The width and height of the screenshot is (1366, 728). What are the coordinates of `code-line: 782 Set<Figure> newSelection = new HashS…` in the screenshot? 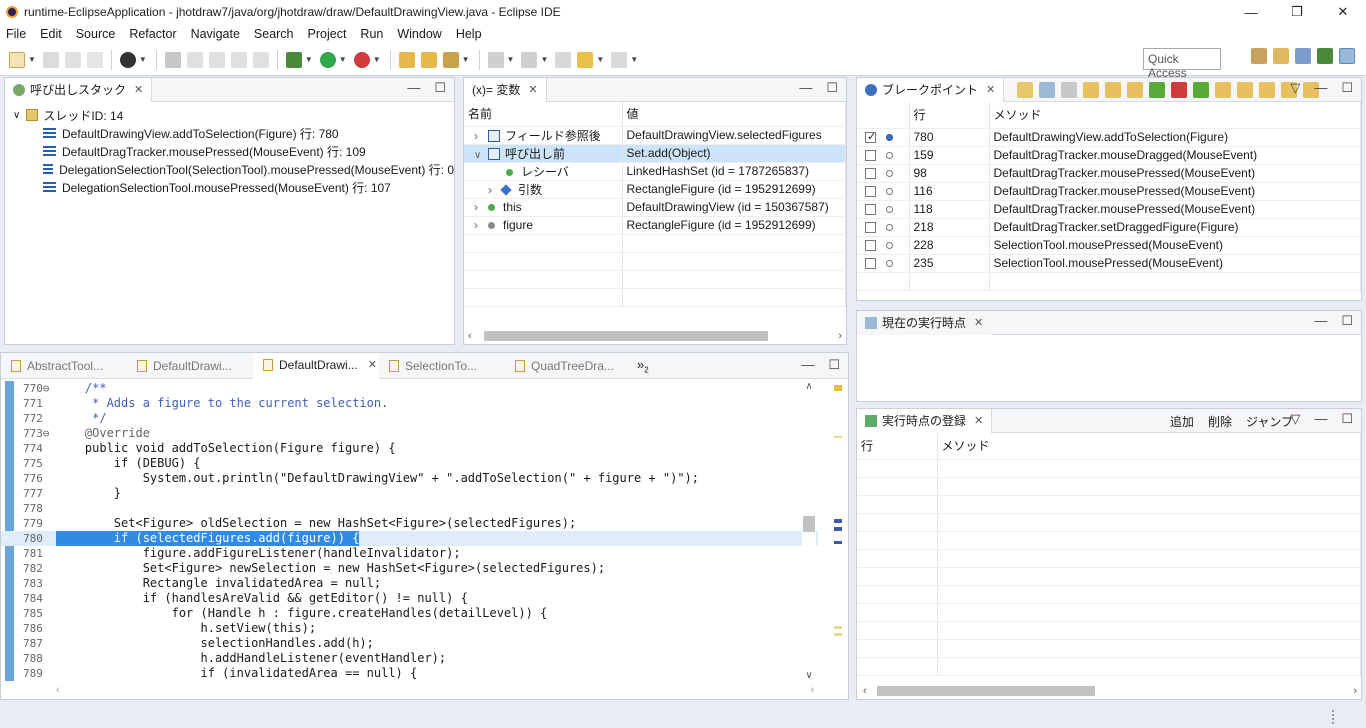 It's located at (409, 568).